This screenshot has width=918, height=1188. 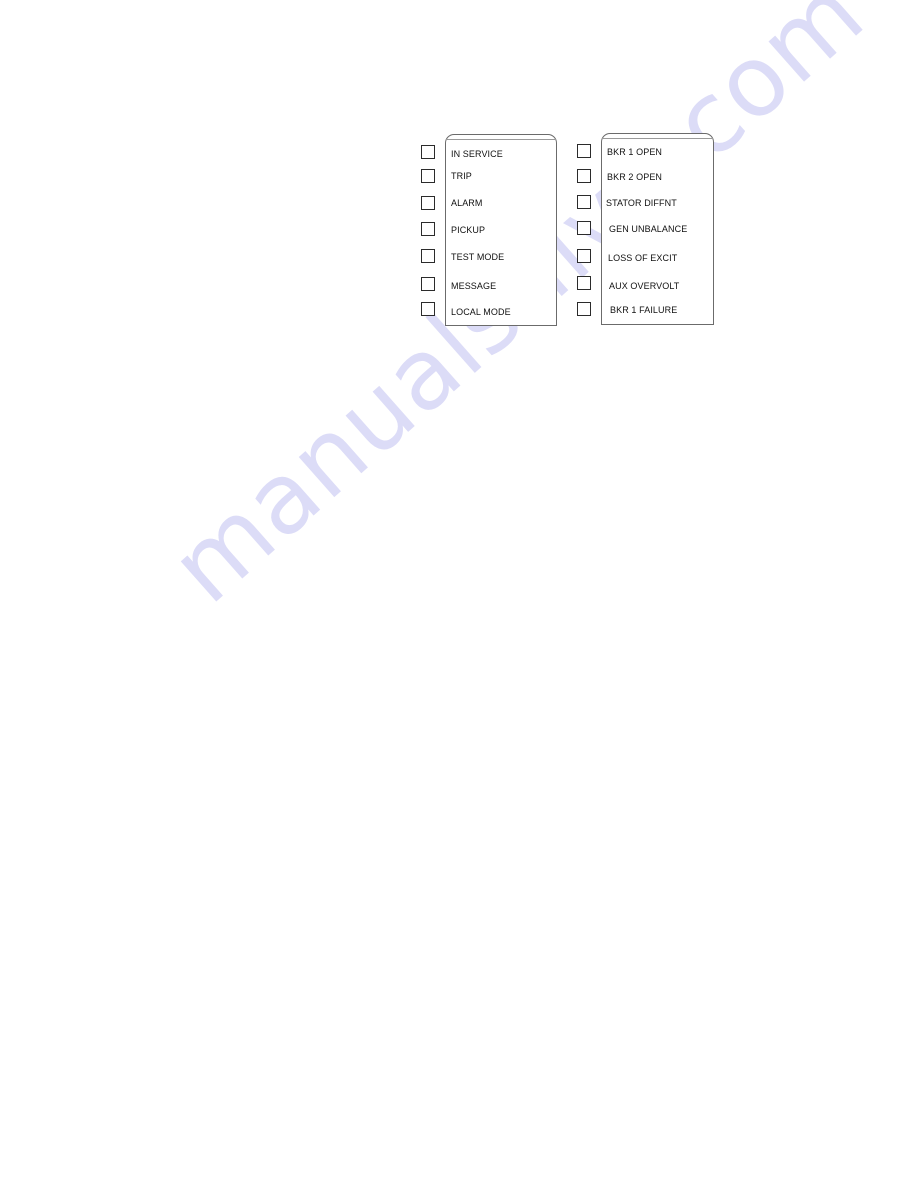 What do you see at coordinates (478, 257) in the screenshot?
I see `label-test-mode: TEST MODE` at bounding box center [478, 257].